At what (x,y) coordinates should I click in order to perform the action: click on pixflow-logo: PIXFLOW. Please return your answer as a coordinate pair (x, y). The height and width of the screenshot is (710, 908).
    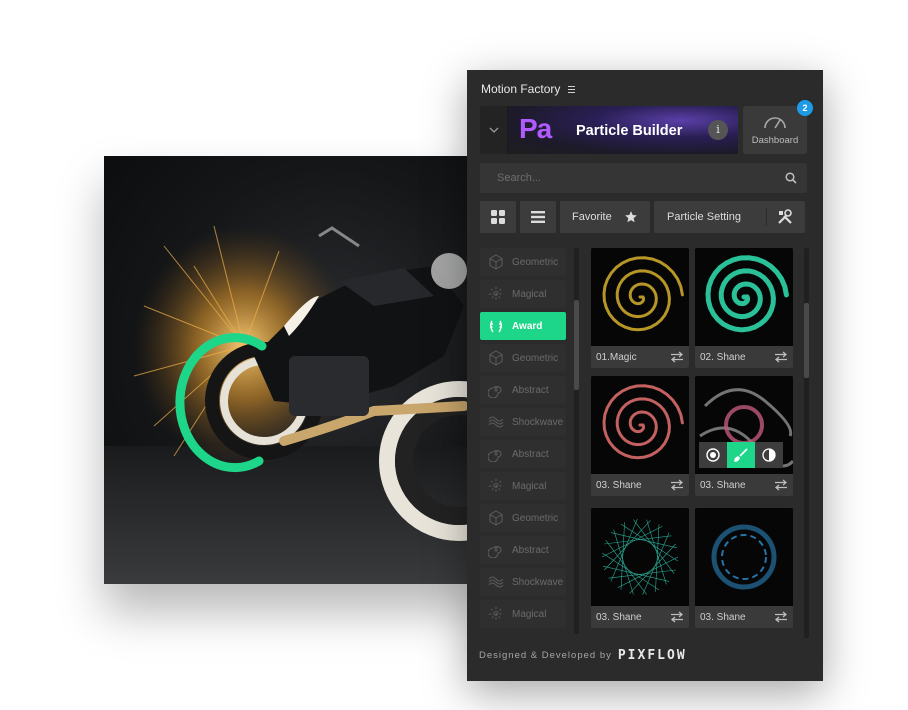
    Looking at the image, I should click on (652, 655).